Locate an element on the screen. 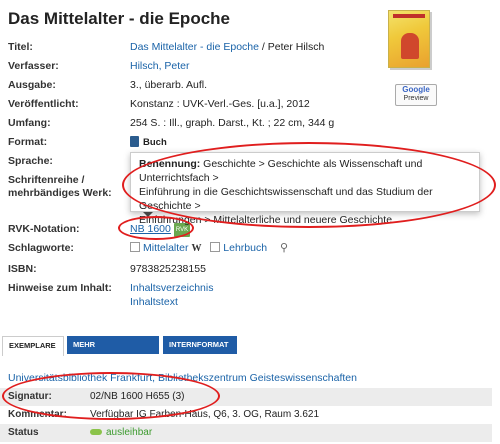  wikipedia-icon: W is located at coordinates (197, 248).